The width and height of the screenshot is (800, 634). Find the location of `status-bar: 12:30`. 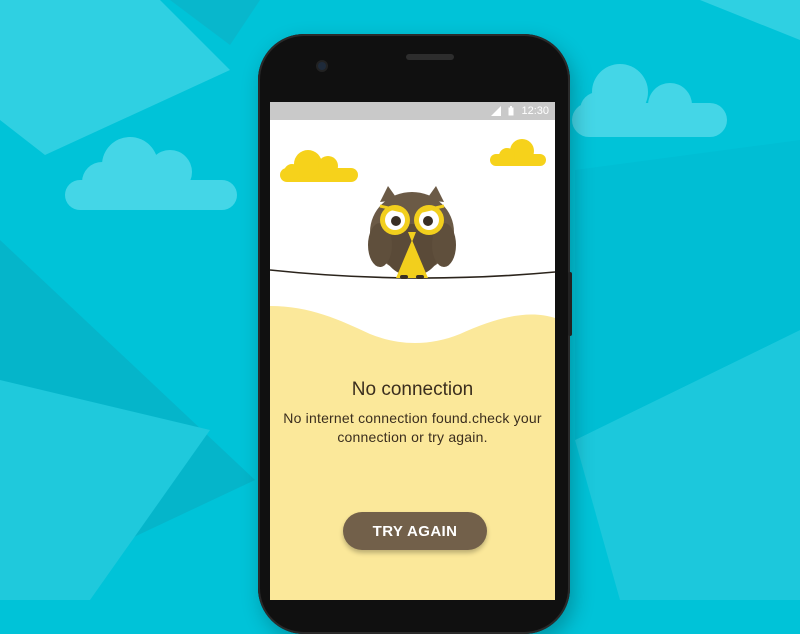

status-bar: 12:30 is located at coordinates (412, 111).